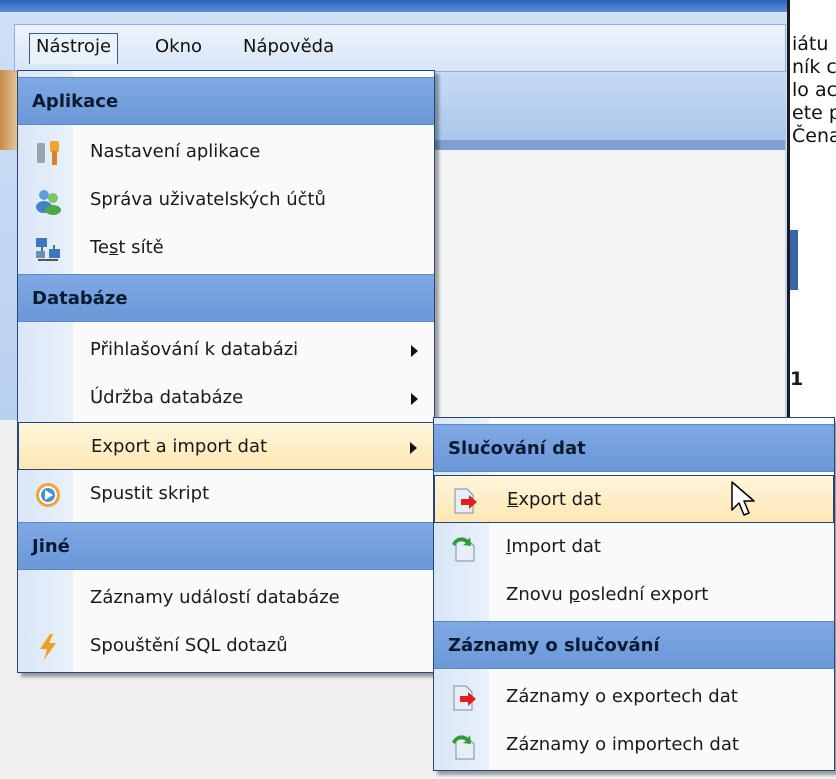 This screenshot has height=779, width=836. Describe the element at coordinates (288, 47) in the screenshot. I see `menu-napoveda: Nápověda` at that location.